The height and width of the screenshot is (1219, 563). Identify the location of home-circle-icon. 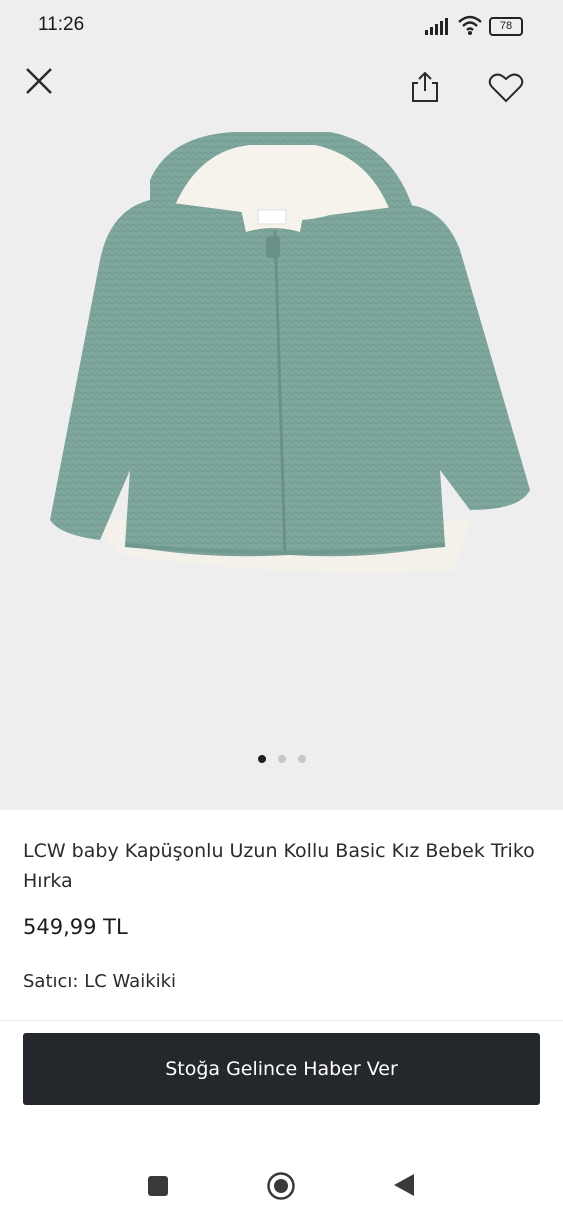
(281, 1186).